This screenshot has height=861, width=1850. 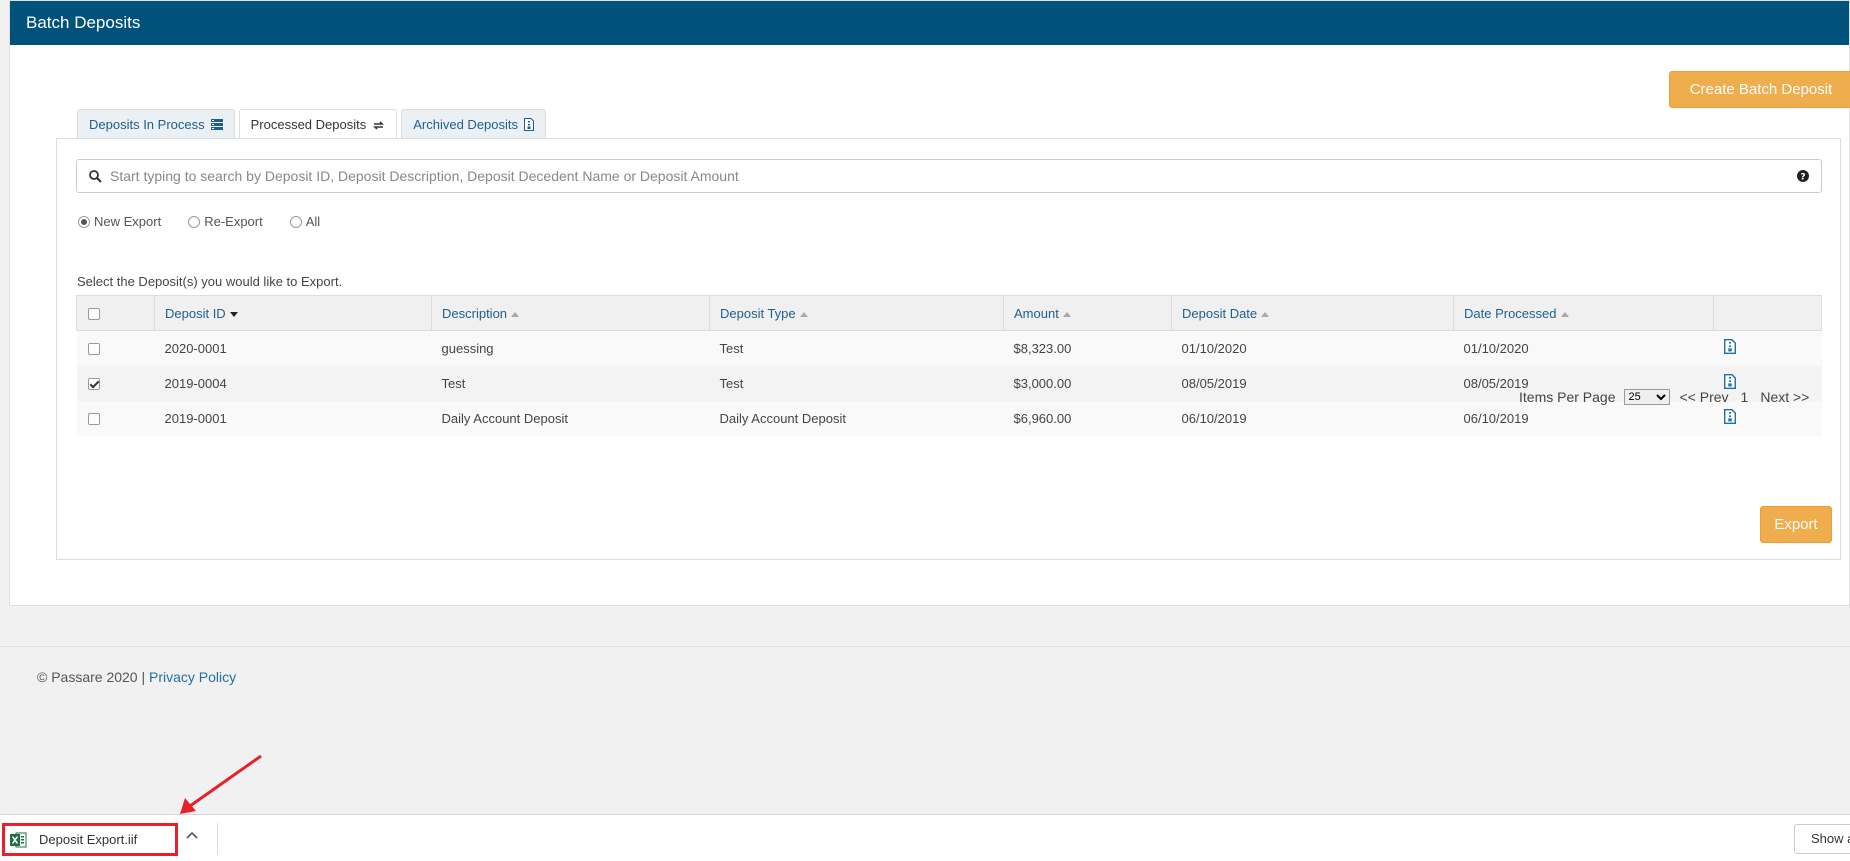 I want to click on download-file-name: Deposit Export.iif, so click(x=88, y=839).